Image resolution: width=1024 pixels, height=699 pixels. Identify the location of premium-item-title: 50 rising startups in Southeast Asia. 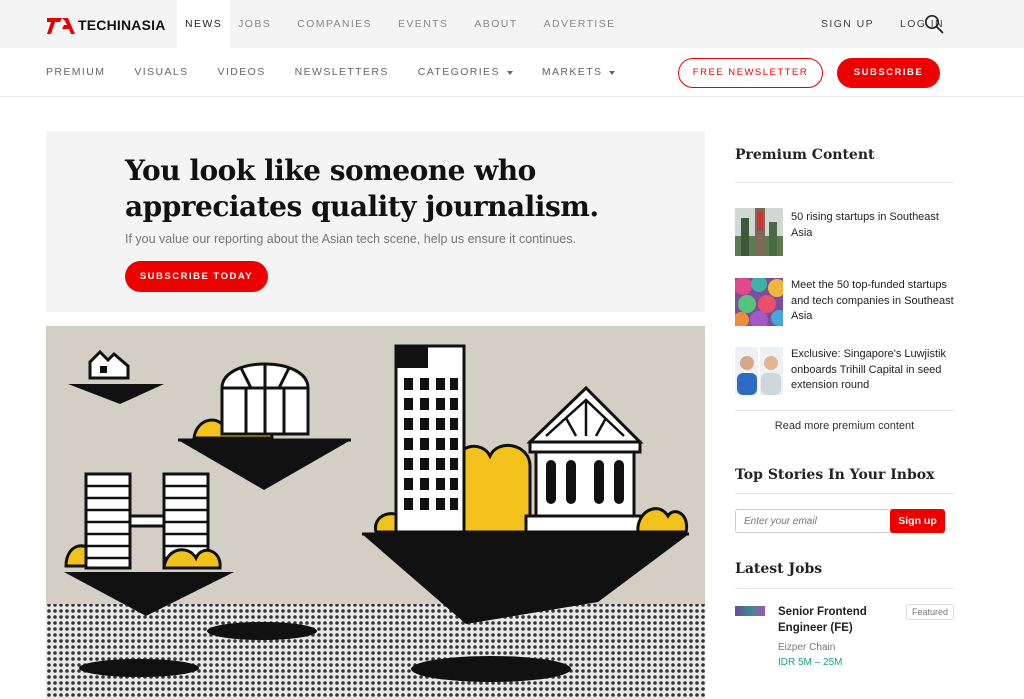
(865, 225).